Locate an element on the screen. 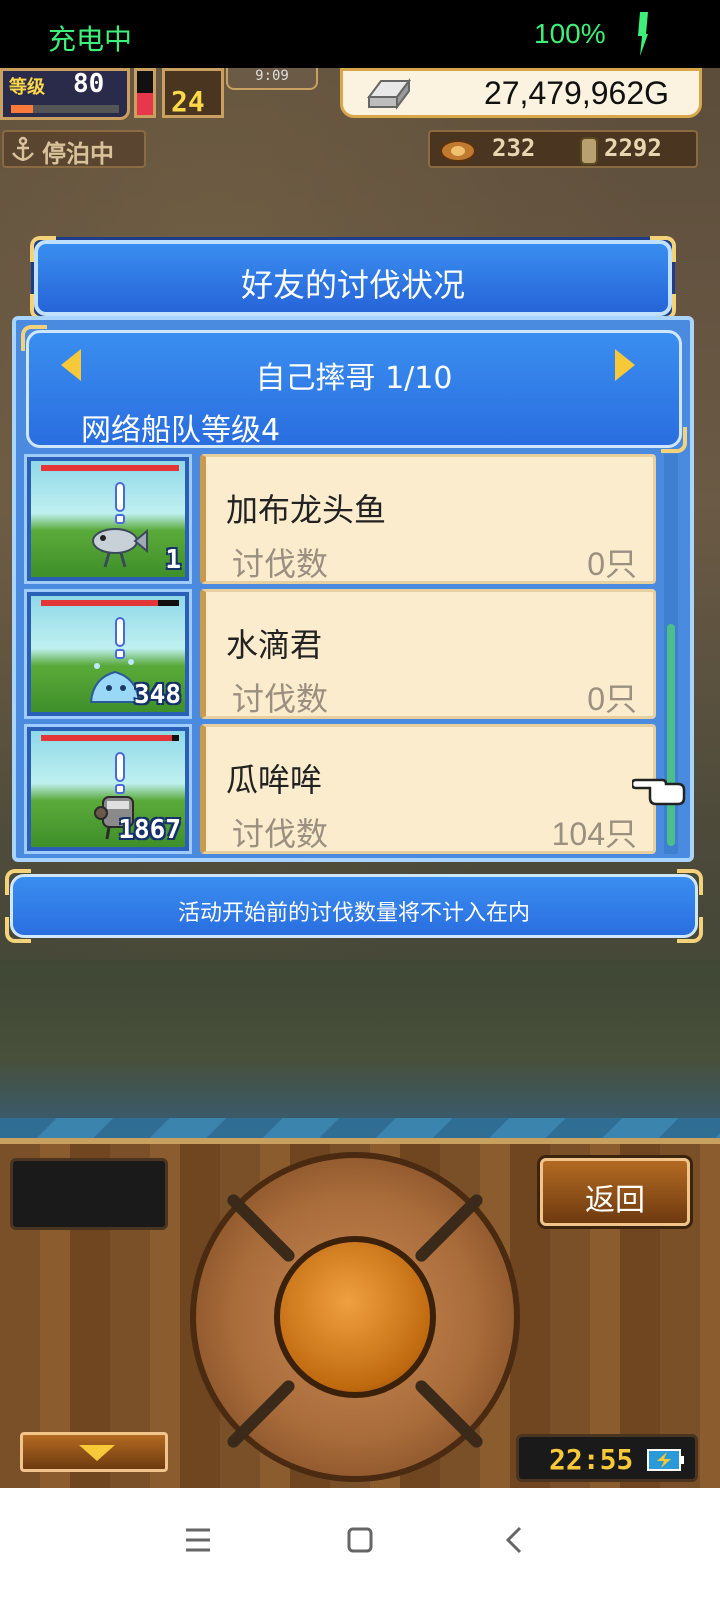 The height and width of the screenshot is (1600, 720). monster-name: 水滴君 is located at coordinates (274, 645).